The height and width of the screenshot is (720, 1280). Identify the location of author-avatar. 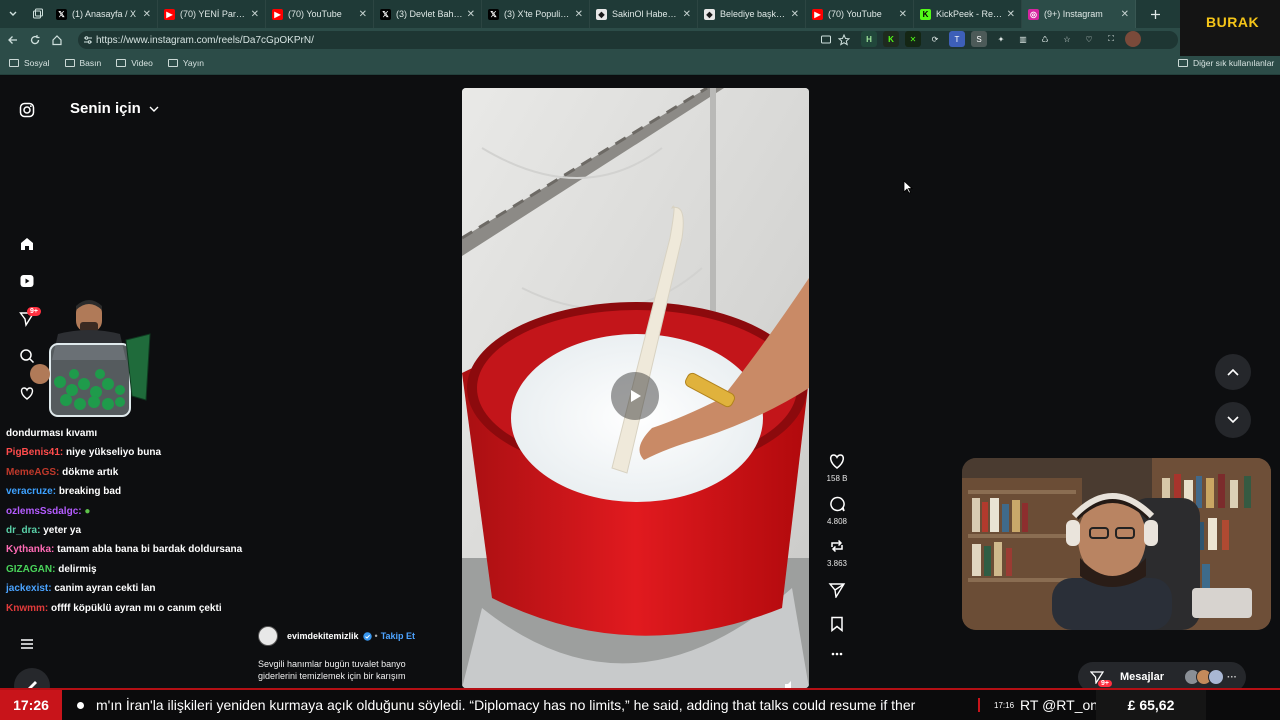
(268, 636).